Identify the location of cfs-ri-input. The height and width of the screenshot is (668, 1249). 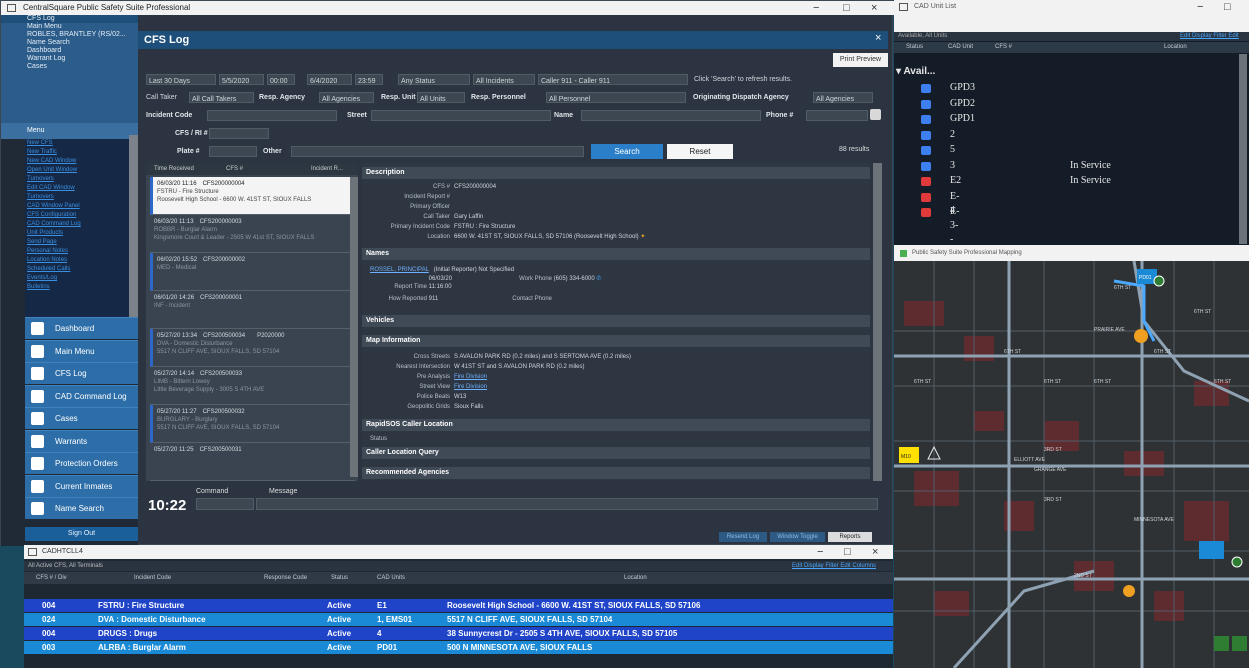
(239, 133).